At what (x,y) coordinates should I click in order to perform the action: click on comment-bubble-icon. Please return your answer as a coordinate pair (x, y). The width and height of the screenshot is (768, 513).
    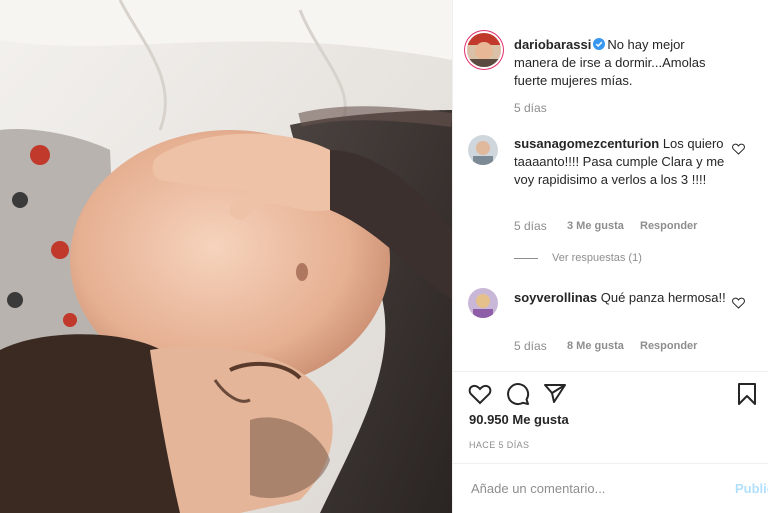
    Looking at the image, I should click on (518, 394).